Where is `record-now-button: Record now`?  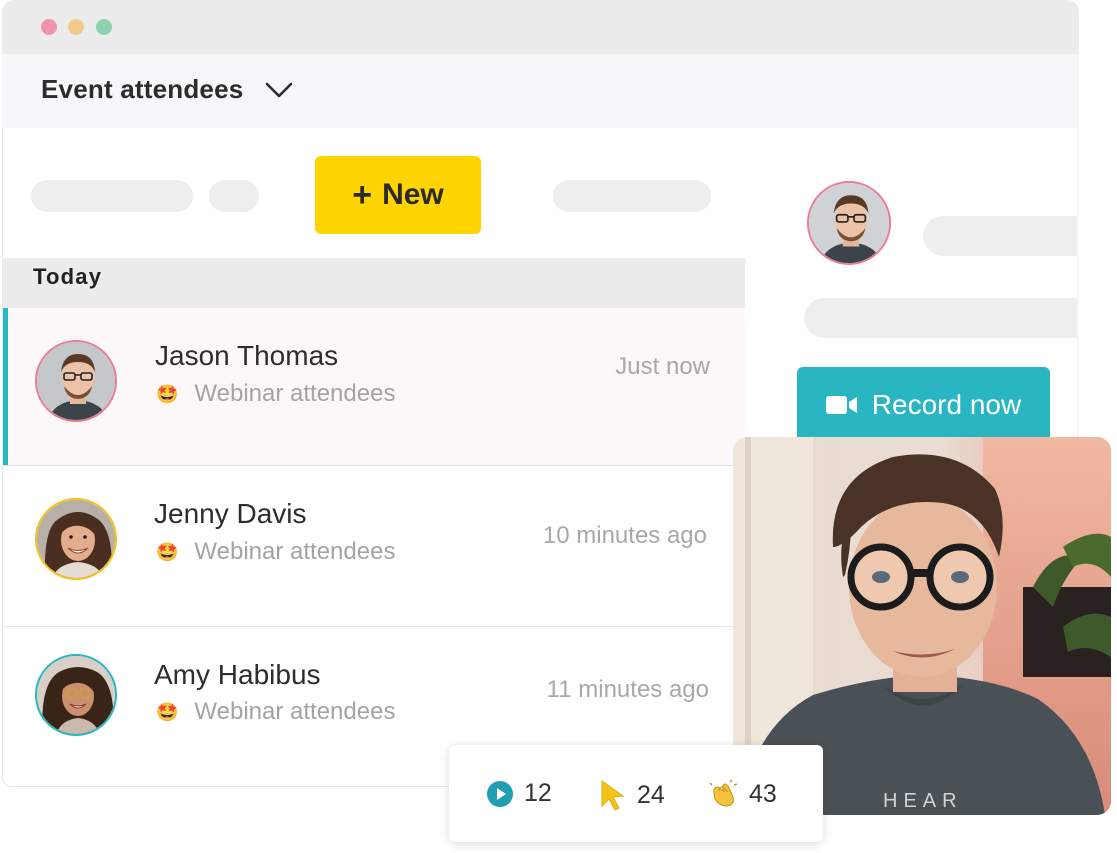 record-now-button: Record now is located at coordinates (923, 404).